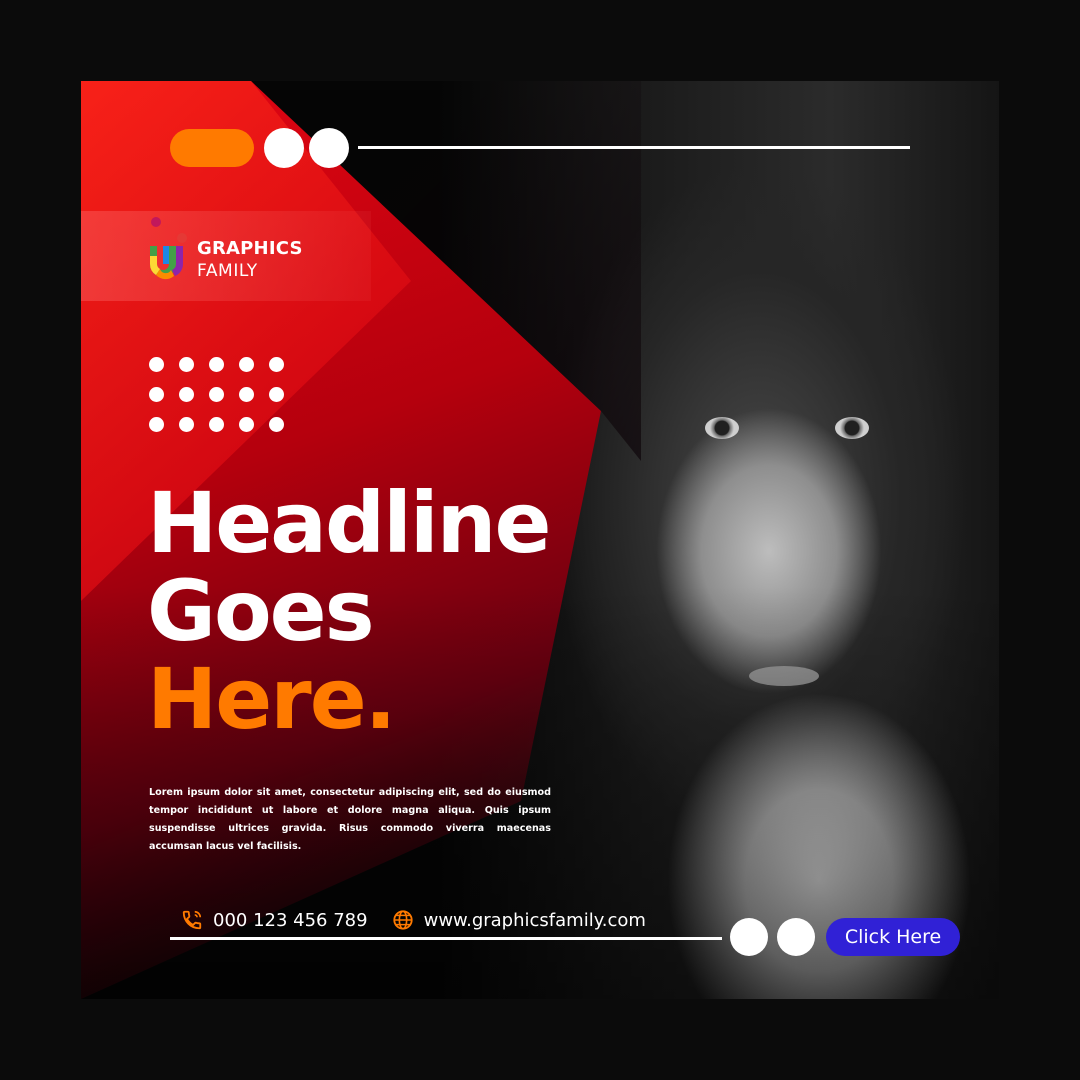 Image resolution: width=1080 pixels, height=1080 pixels. What do you see at coordinates (402, 920) in the screenshot?
I see `globe-icon` at bounding box center [402, 920].